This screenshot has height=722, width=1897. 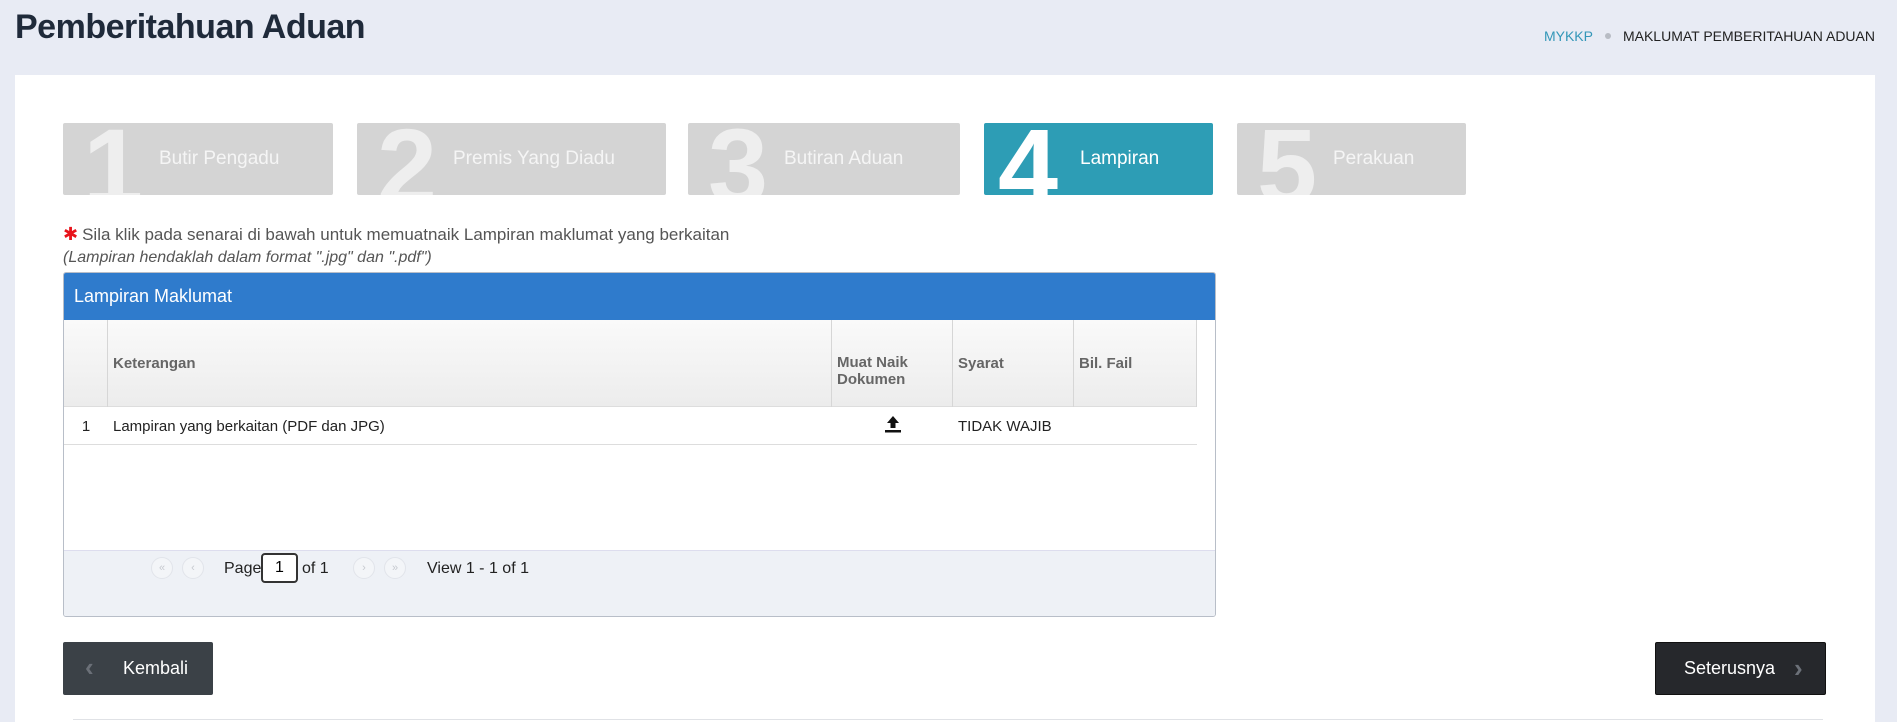 I want to click on column-header-bil-fail: Bil. Fail, so click(x=1135, y=363).